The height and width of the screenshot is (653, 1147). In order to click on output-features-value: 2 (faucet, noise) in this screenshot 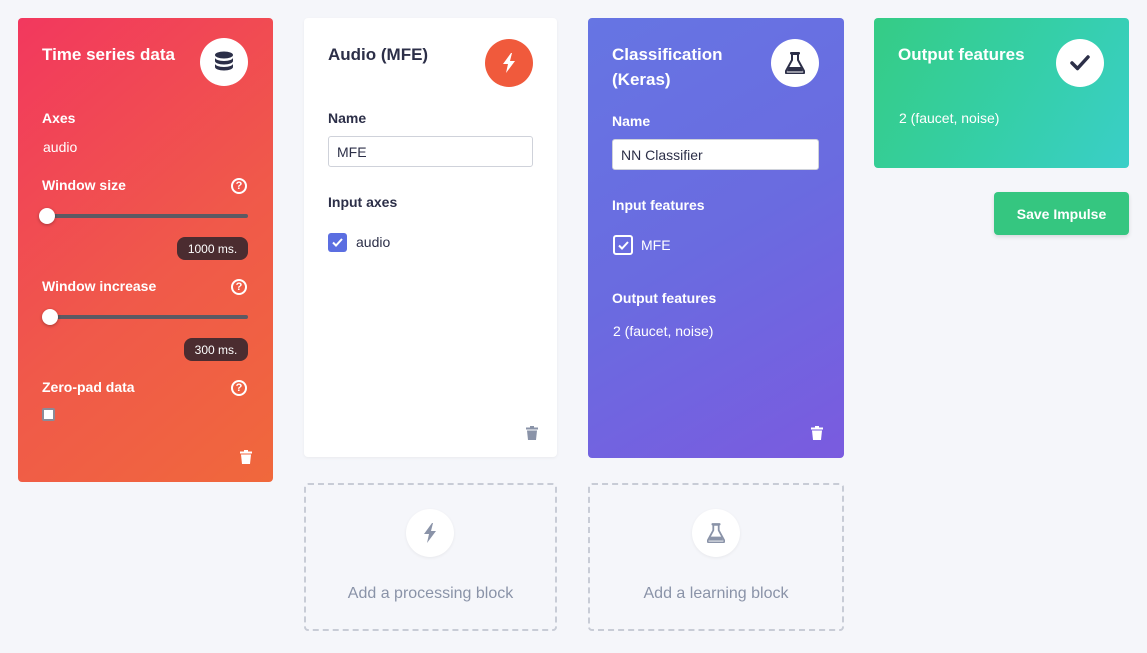, I will do `click(663, 331)`.